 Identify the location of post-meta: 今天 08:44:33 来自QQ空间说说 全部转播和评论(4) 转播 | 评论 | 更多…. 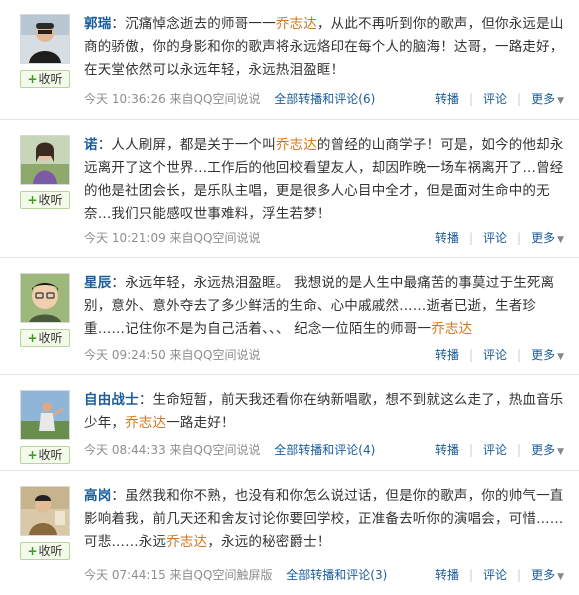
(324, 450).